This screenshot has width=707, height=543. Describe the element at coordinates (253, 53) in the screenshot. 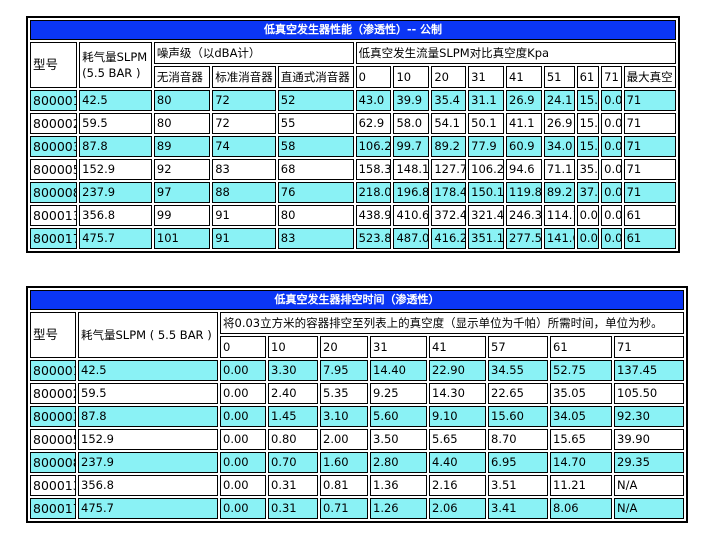

I see `noise-header: 噪声级（以dBA计）` at that location.